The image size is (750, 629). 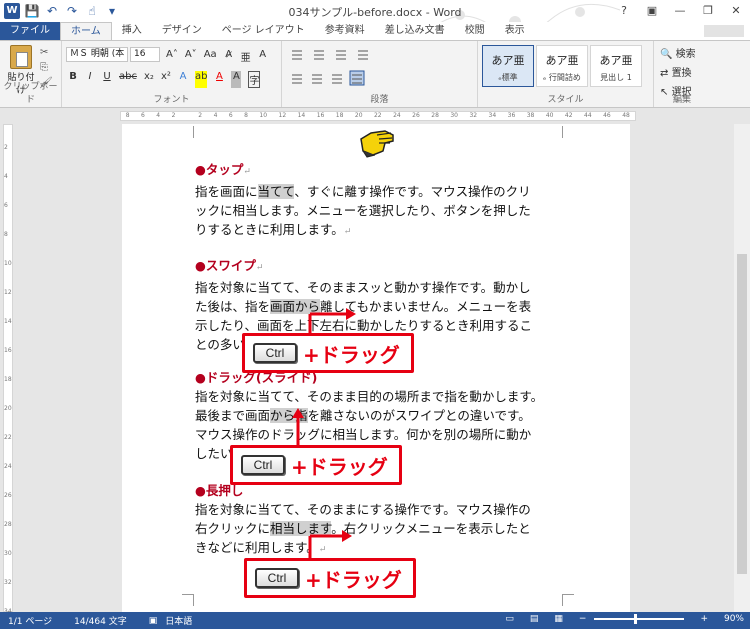 What do you see at coordinates (263, 31) in the screenshot?
I see `tab-page-layout: ページ レイアウト` at bounding box center [263, 31].